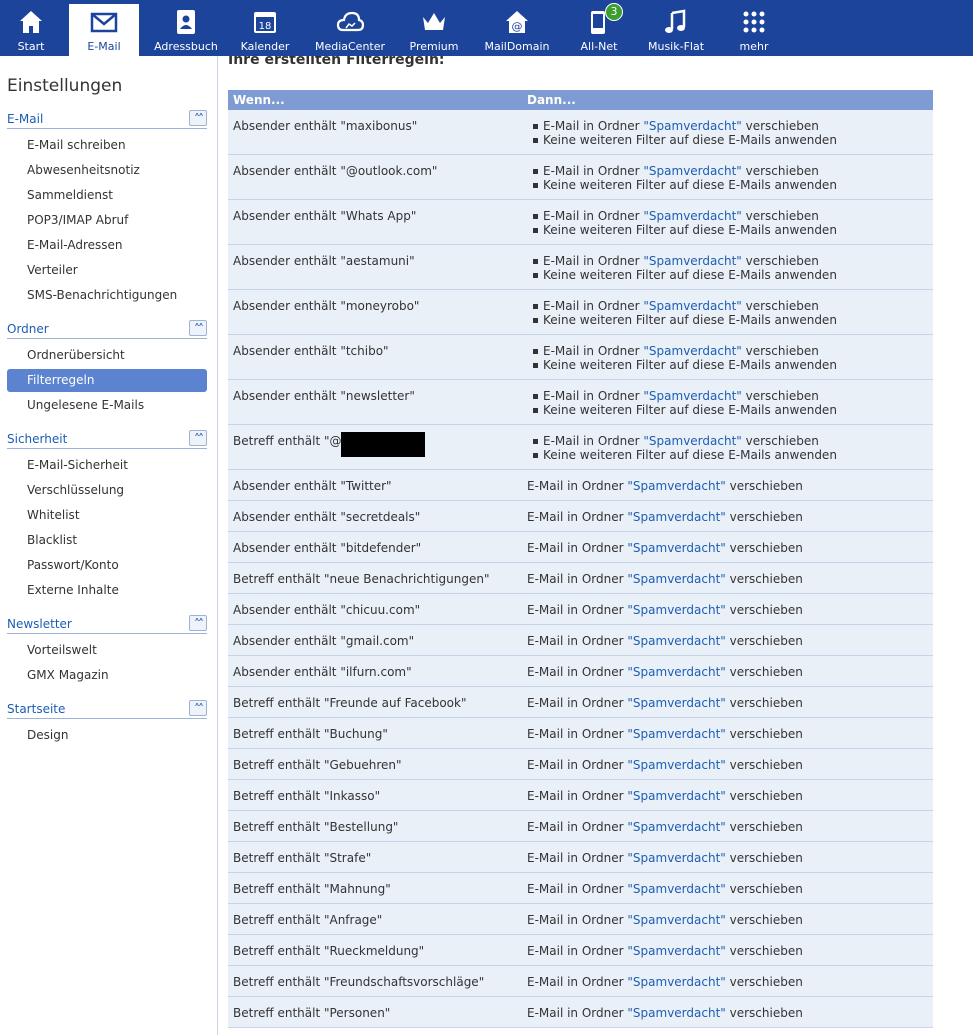  I want to click on action-suffix: verschieben, so click(764, 703).